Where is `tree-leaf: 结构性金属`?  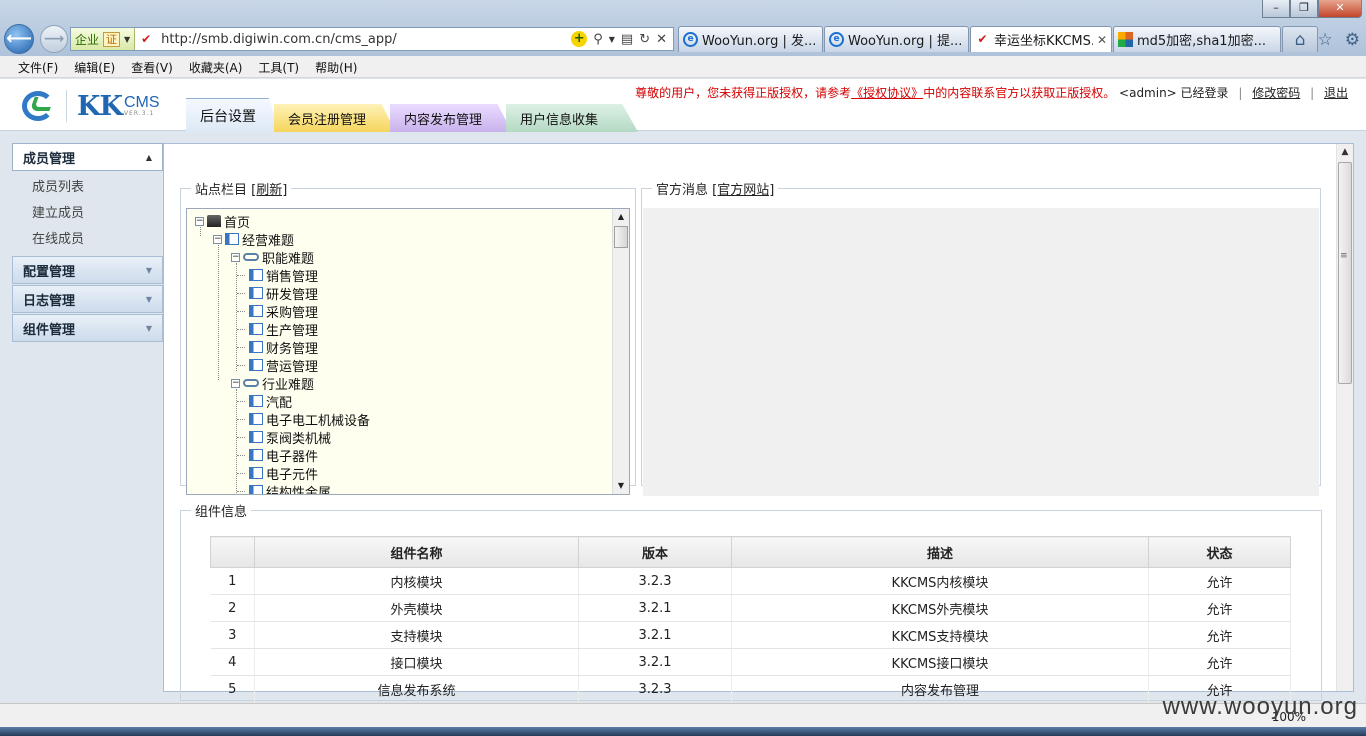
tree-leaf: 结构性金属 is located at coordinates (290, 488).